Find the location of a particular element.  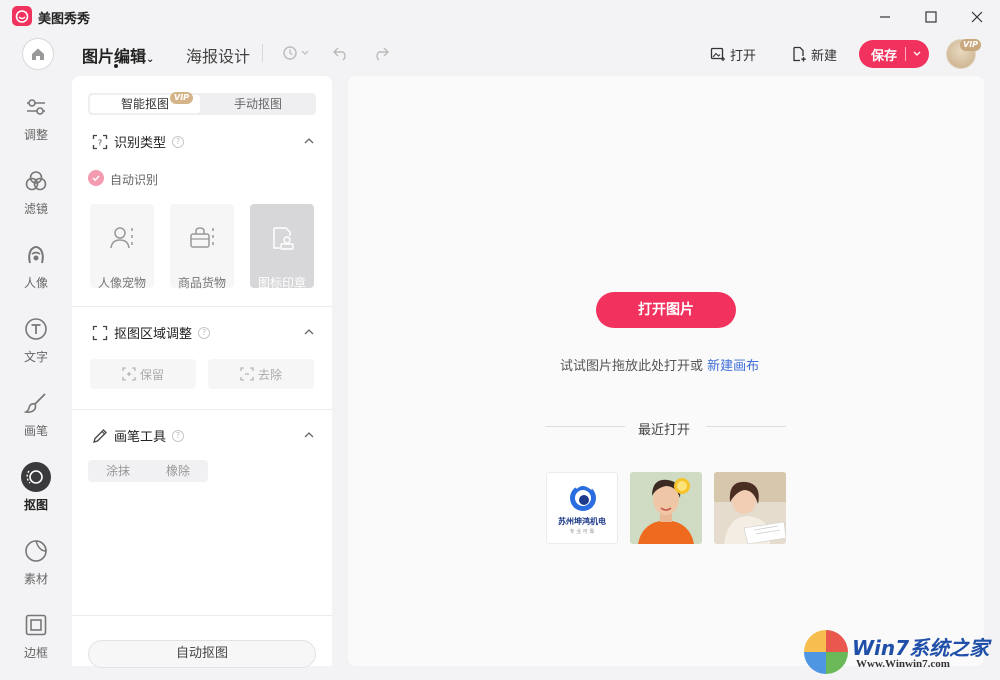

thumbnail-caption: 苏州坤鸿机电 is located at coordinates (582, 521).